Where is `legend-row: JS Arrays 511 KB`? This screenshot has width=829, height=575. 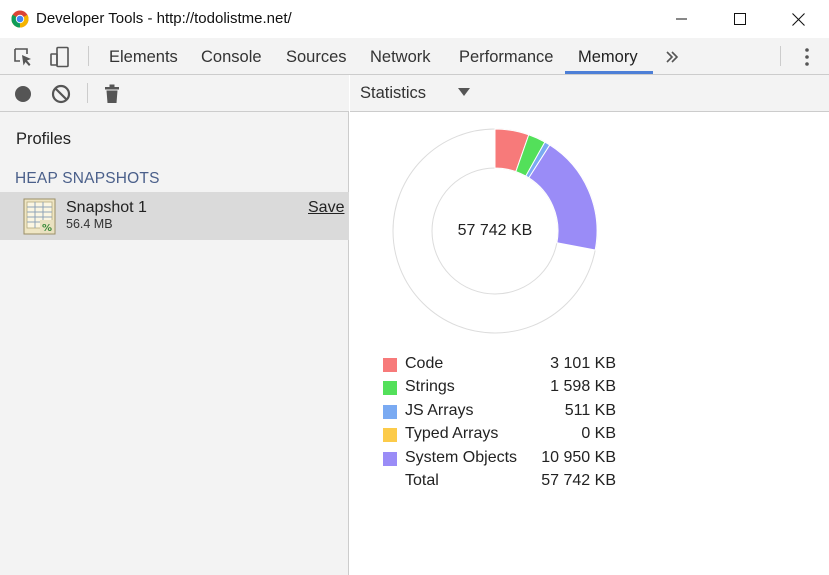 legend-row: JS Arrays 511 KB is located at coordinates (507, 413).